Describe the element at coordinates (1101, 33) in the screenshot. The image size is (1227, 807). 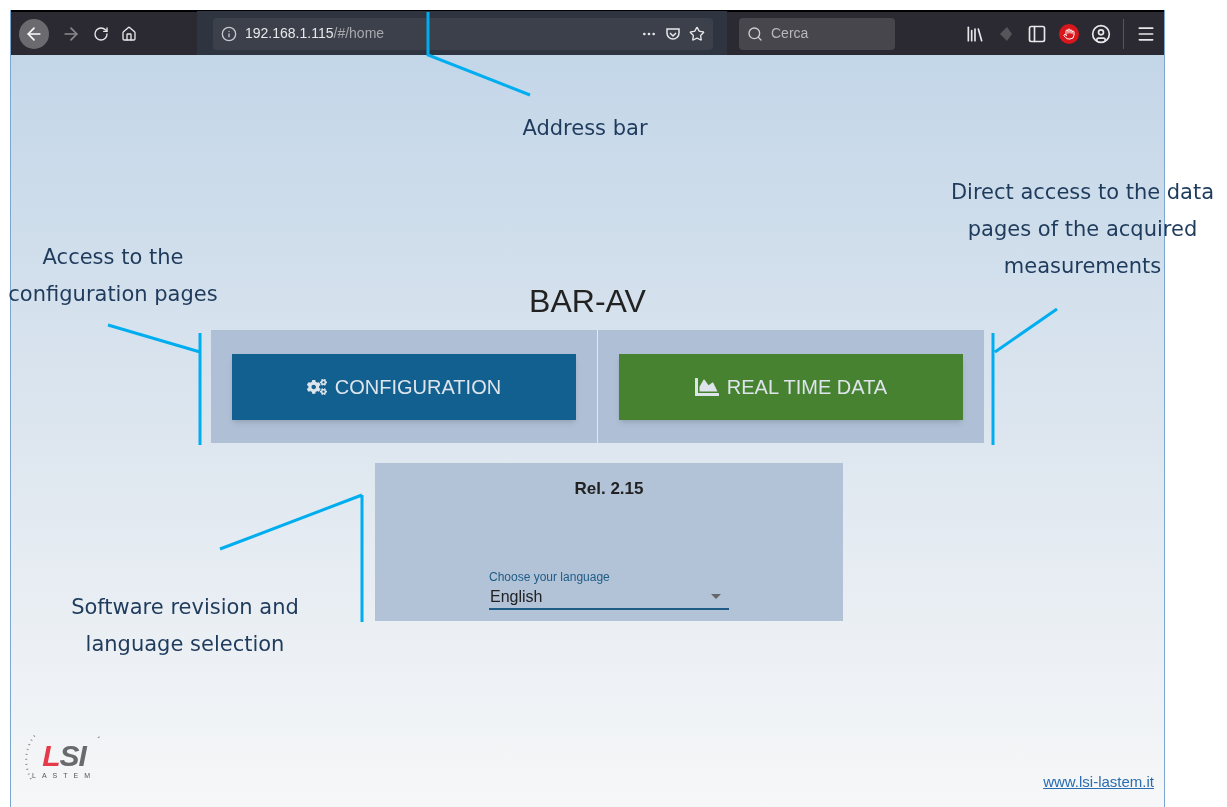
I see `account-icon` at that location.